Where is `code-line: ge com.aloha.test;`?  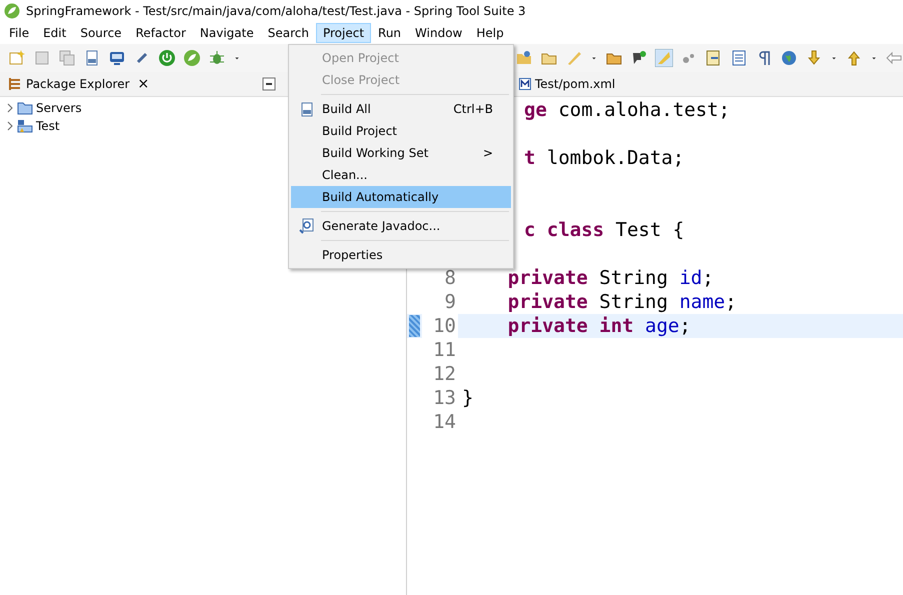 code-line: ge com.aloha.test; is located at coordinates (627, 110).